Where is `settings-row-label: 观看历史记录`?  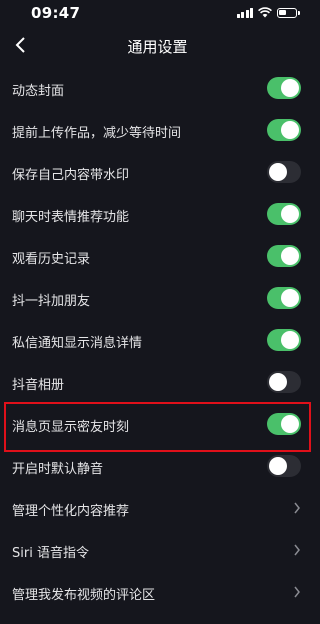 settings-row-label: 观看历史记录 is located at coordinates (51, 259).